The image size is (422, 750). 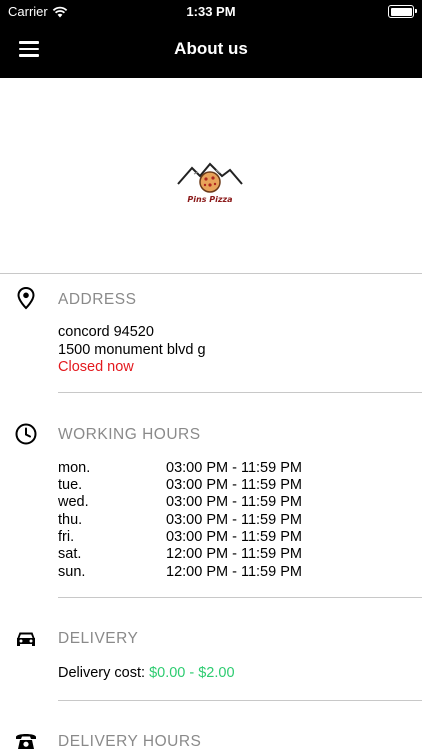 I want to click on battery-icon, so click(x=402, y=11).